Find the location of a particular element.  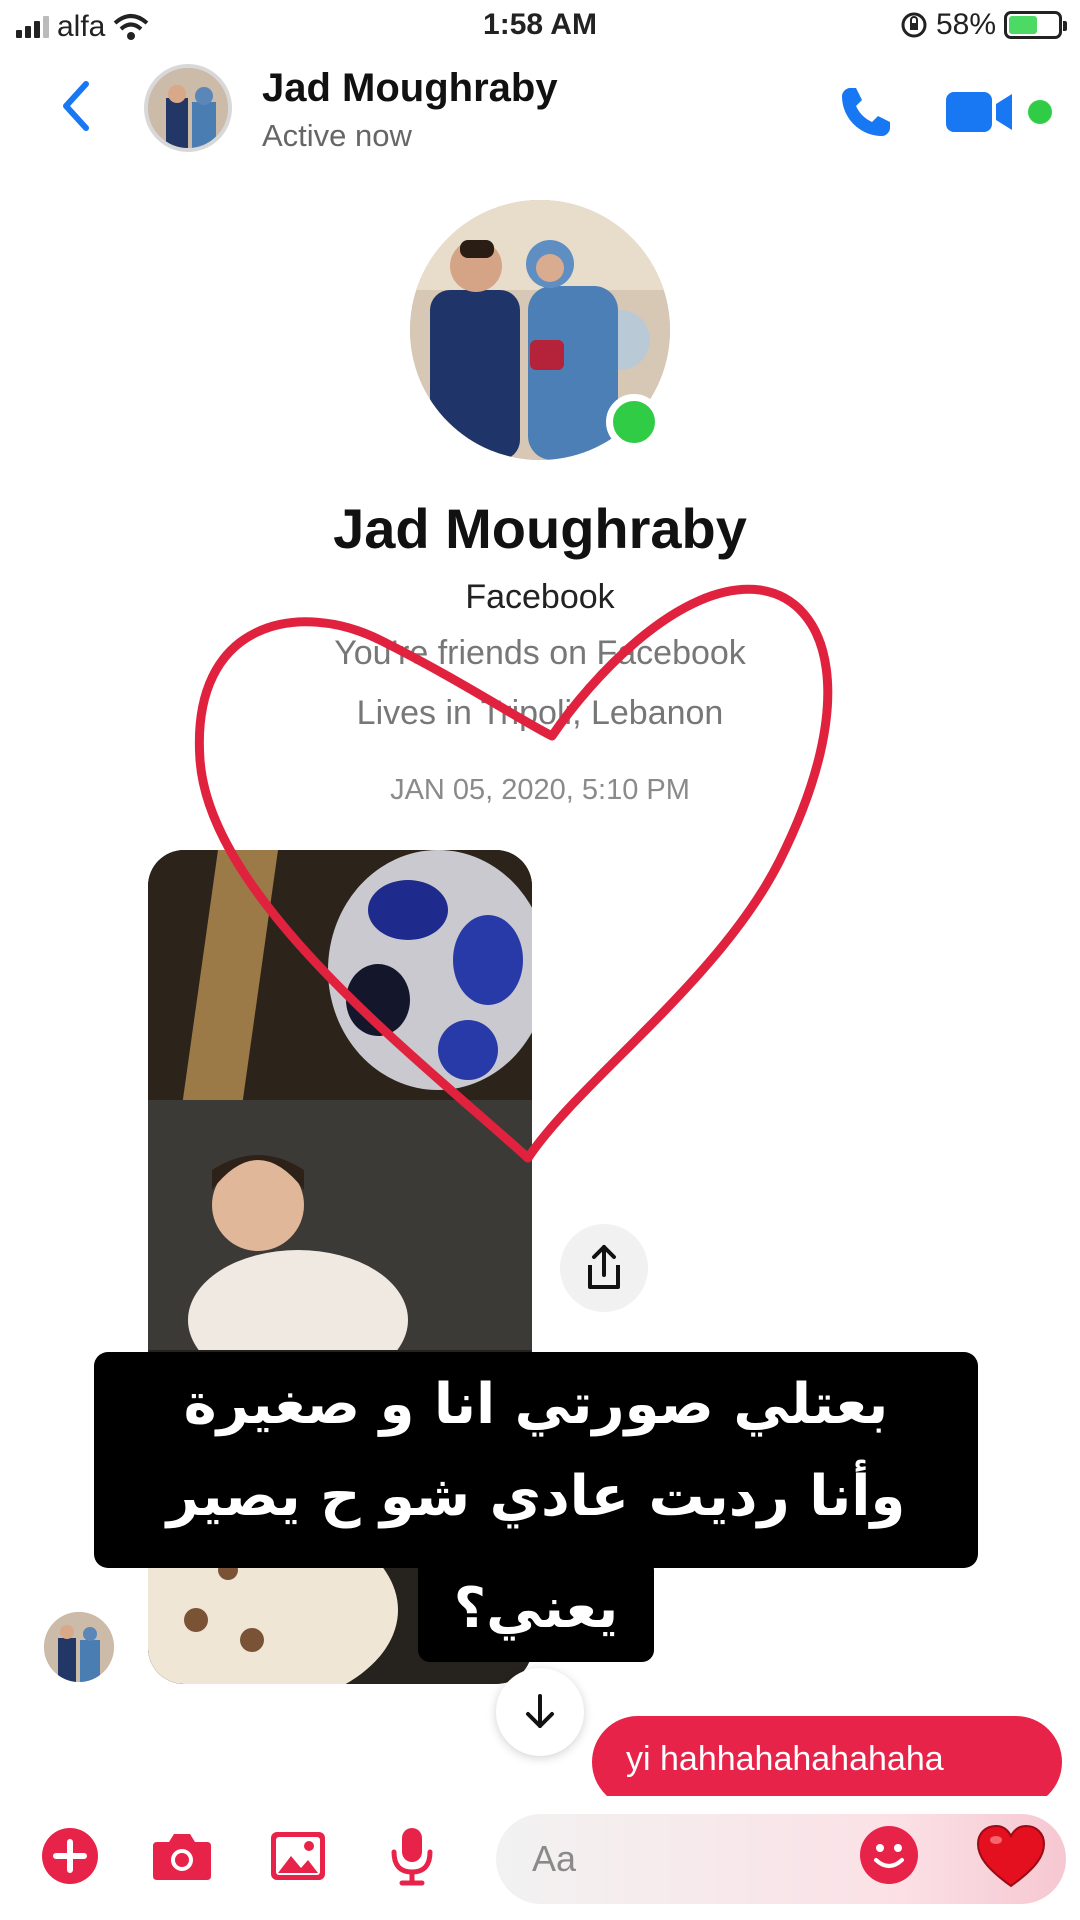

orientation-lock-icon is located at coordinates (914, 25).